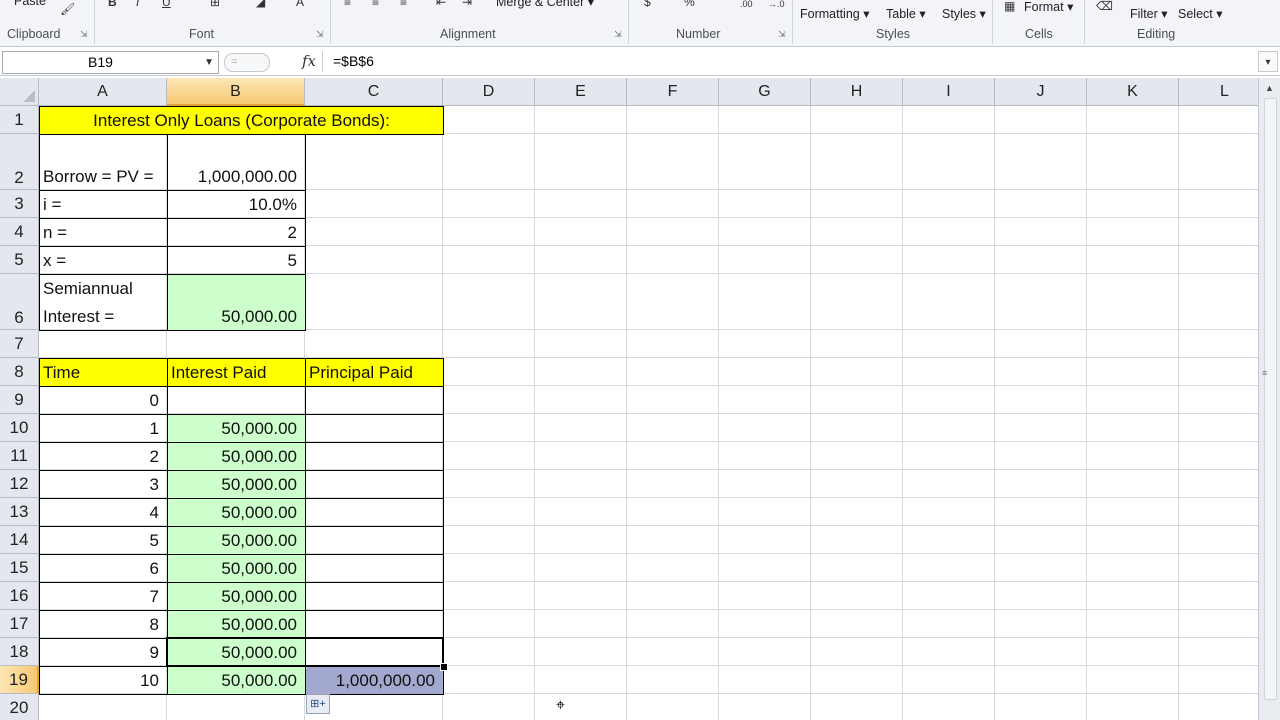  I want to click on column-header-k: K, so click(1133, 92).